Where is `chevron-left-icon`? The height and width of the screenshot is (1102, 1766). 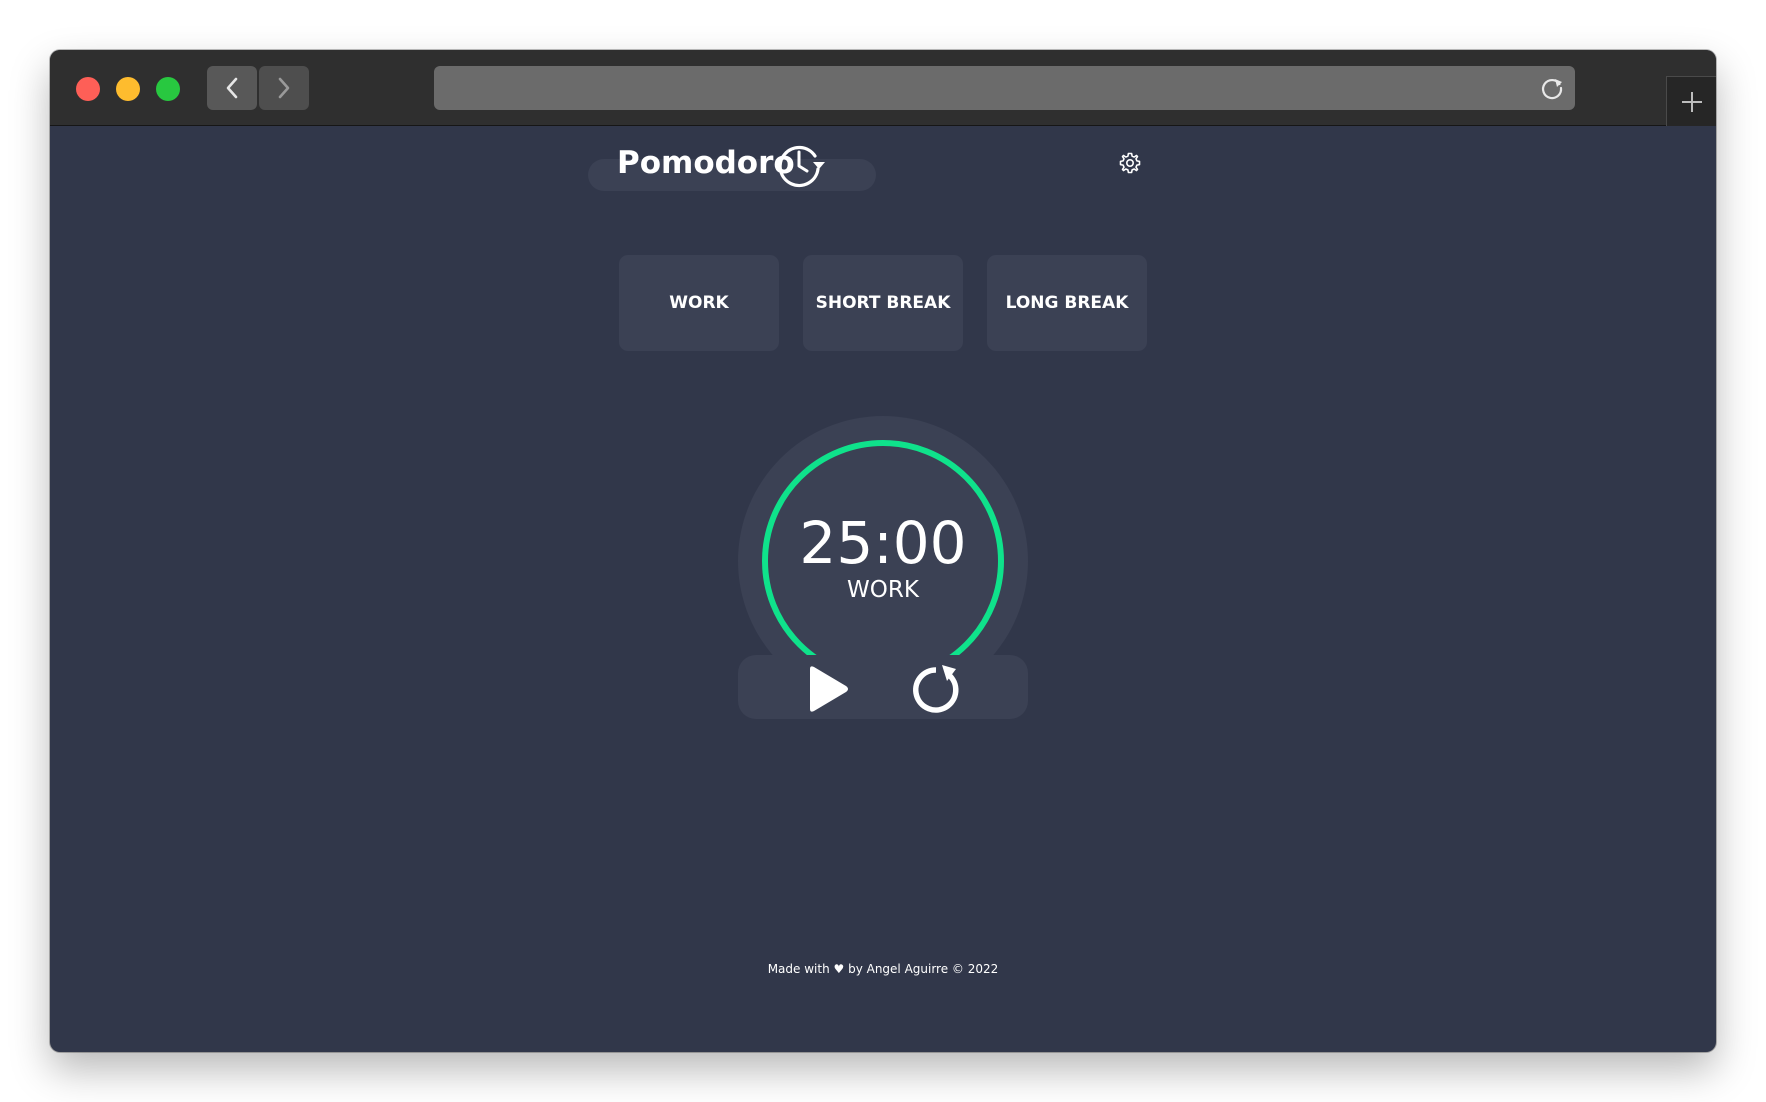
chevron-left-icon is located at coordinates (232, 88).